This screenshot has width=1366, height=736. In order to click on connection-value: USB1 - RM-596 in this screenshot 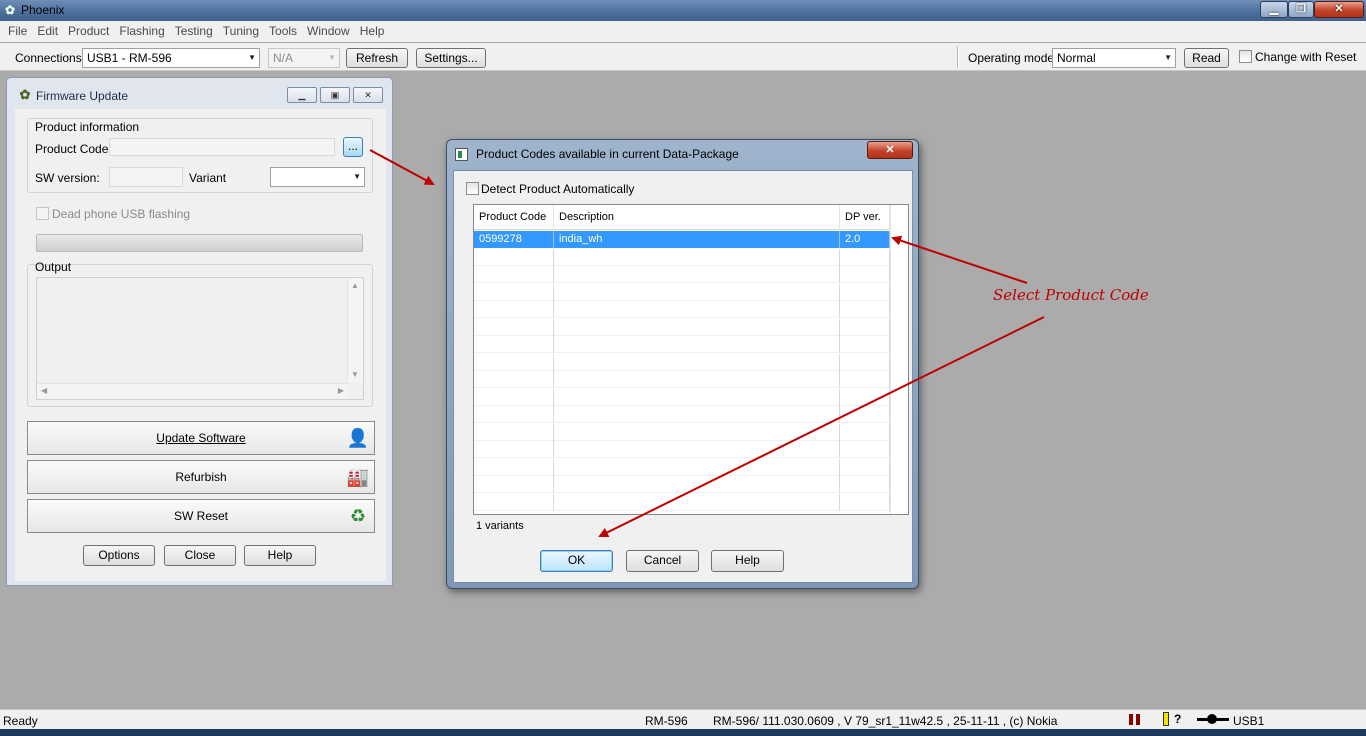, I will do `click(129, 58)`.